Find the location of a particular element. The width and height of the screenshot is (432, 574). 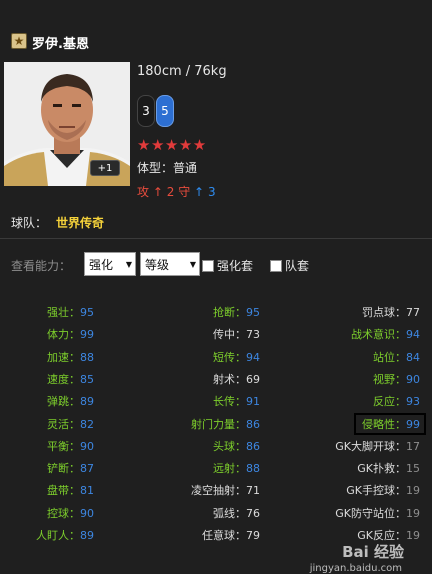

right-foot-value: 5 is located at coordinates (165, 111).